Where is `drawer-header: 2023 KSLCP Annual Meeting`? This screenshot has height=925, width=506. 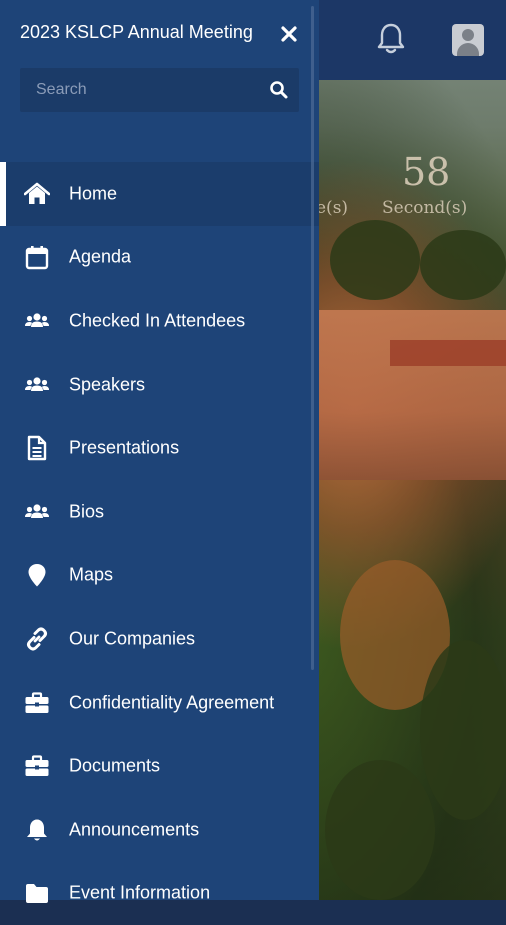
drawer-header: 2023 KSLCP Annual Meeting is located at coordinates (159, 33).